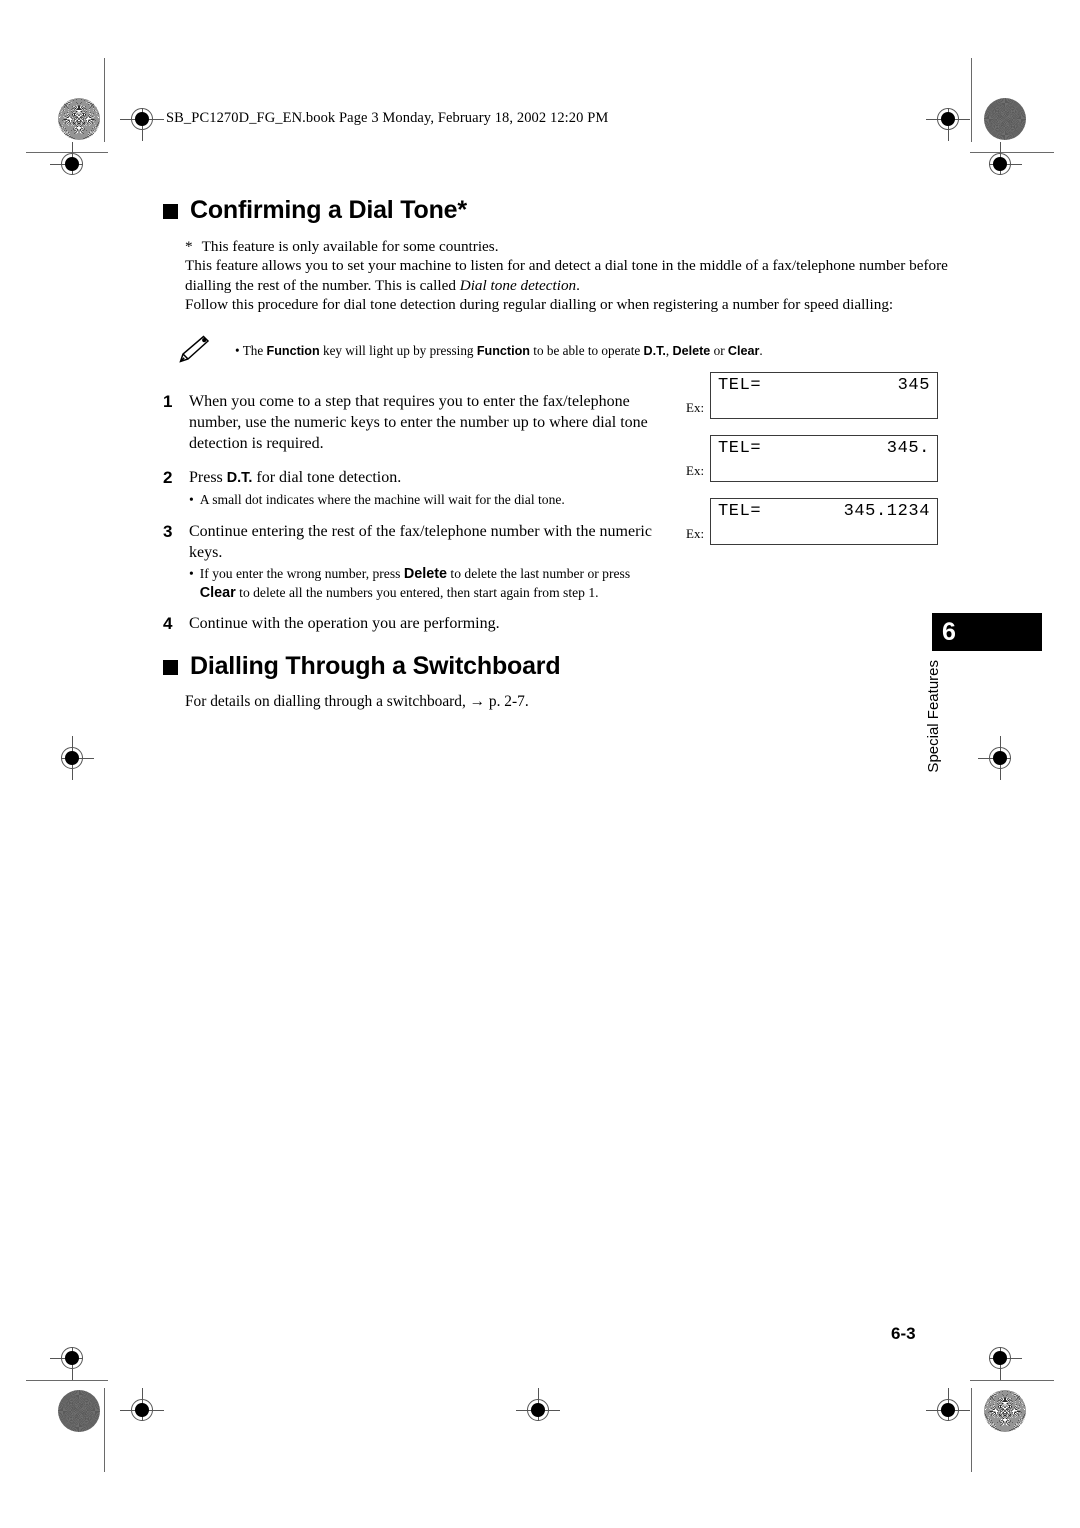  What do you see at coordinates (824, 521) in the screenshot?
I see `lcd-display: TEL= 345.1234` at bounding box center [824, 521].